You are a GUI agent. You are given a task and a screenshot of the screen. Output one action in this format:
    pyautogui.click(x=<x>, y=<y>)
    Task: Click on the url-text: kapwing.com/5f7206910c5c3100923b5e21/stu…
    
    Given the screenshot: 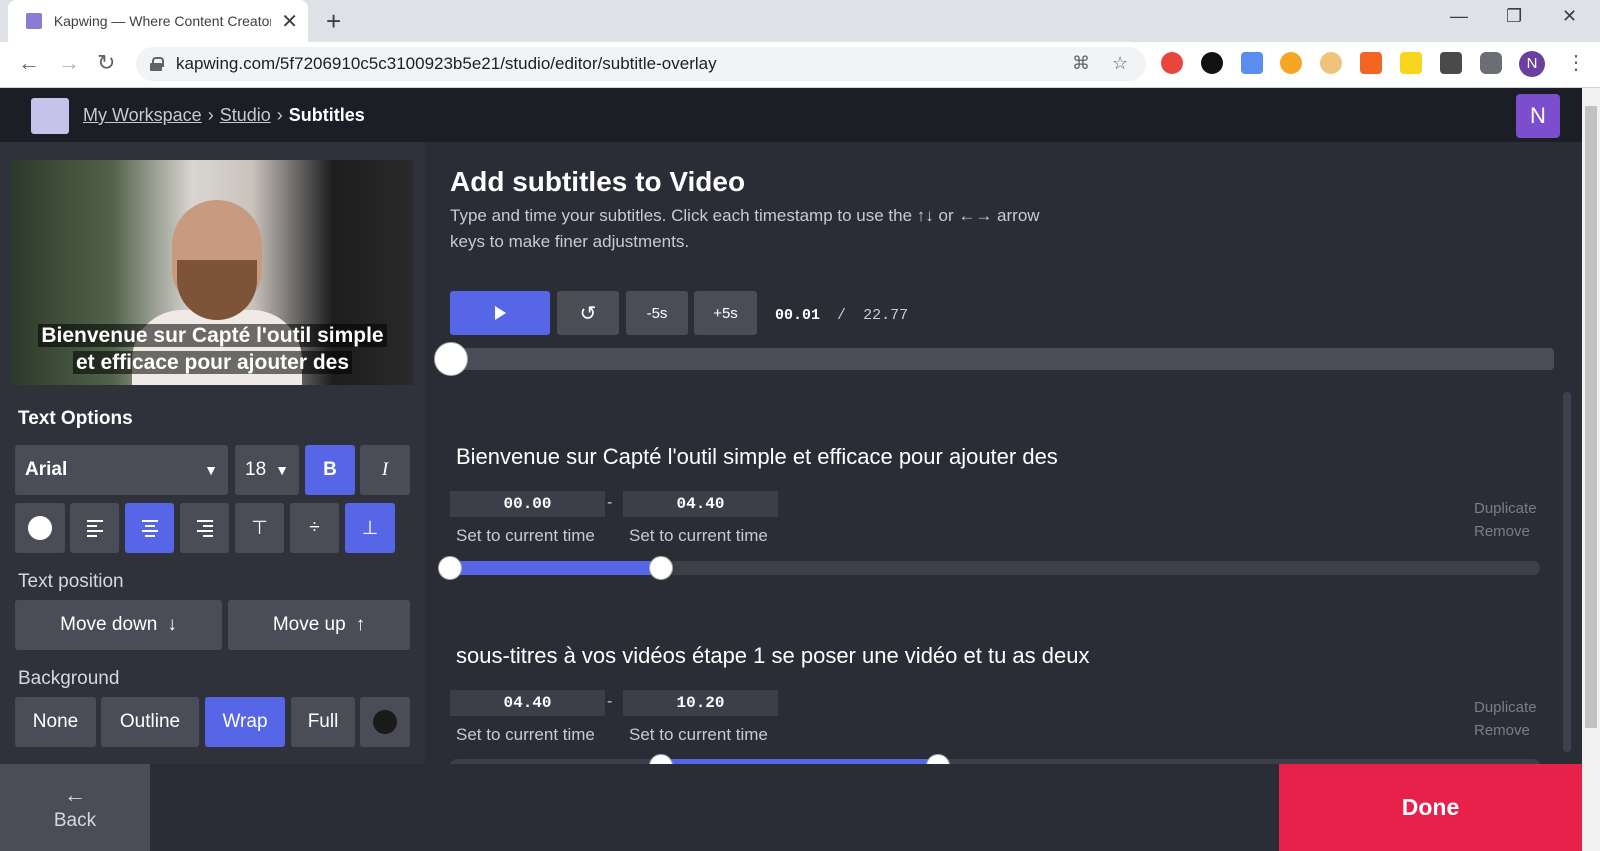 What is the action you would take?
    pyautogui.click(x=446, y=63)
    